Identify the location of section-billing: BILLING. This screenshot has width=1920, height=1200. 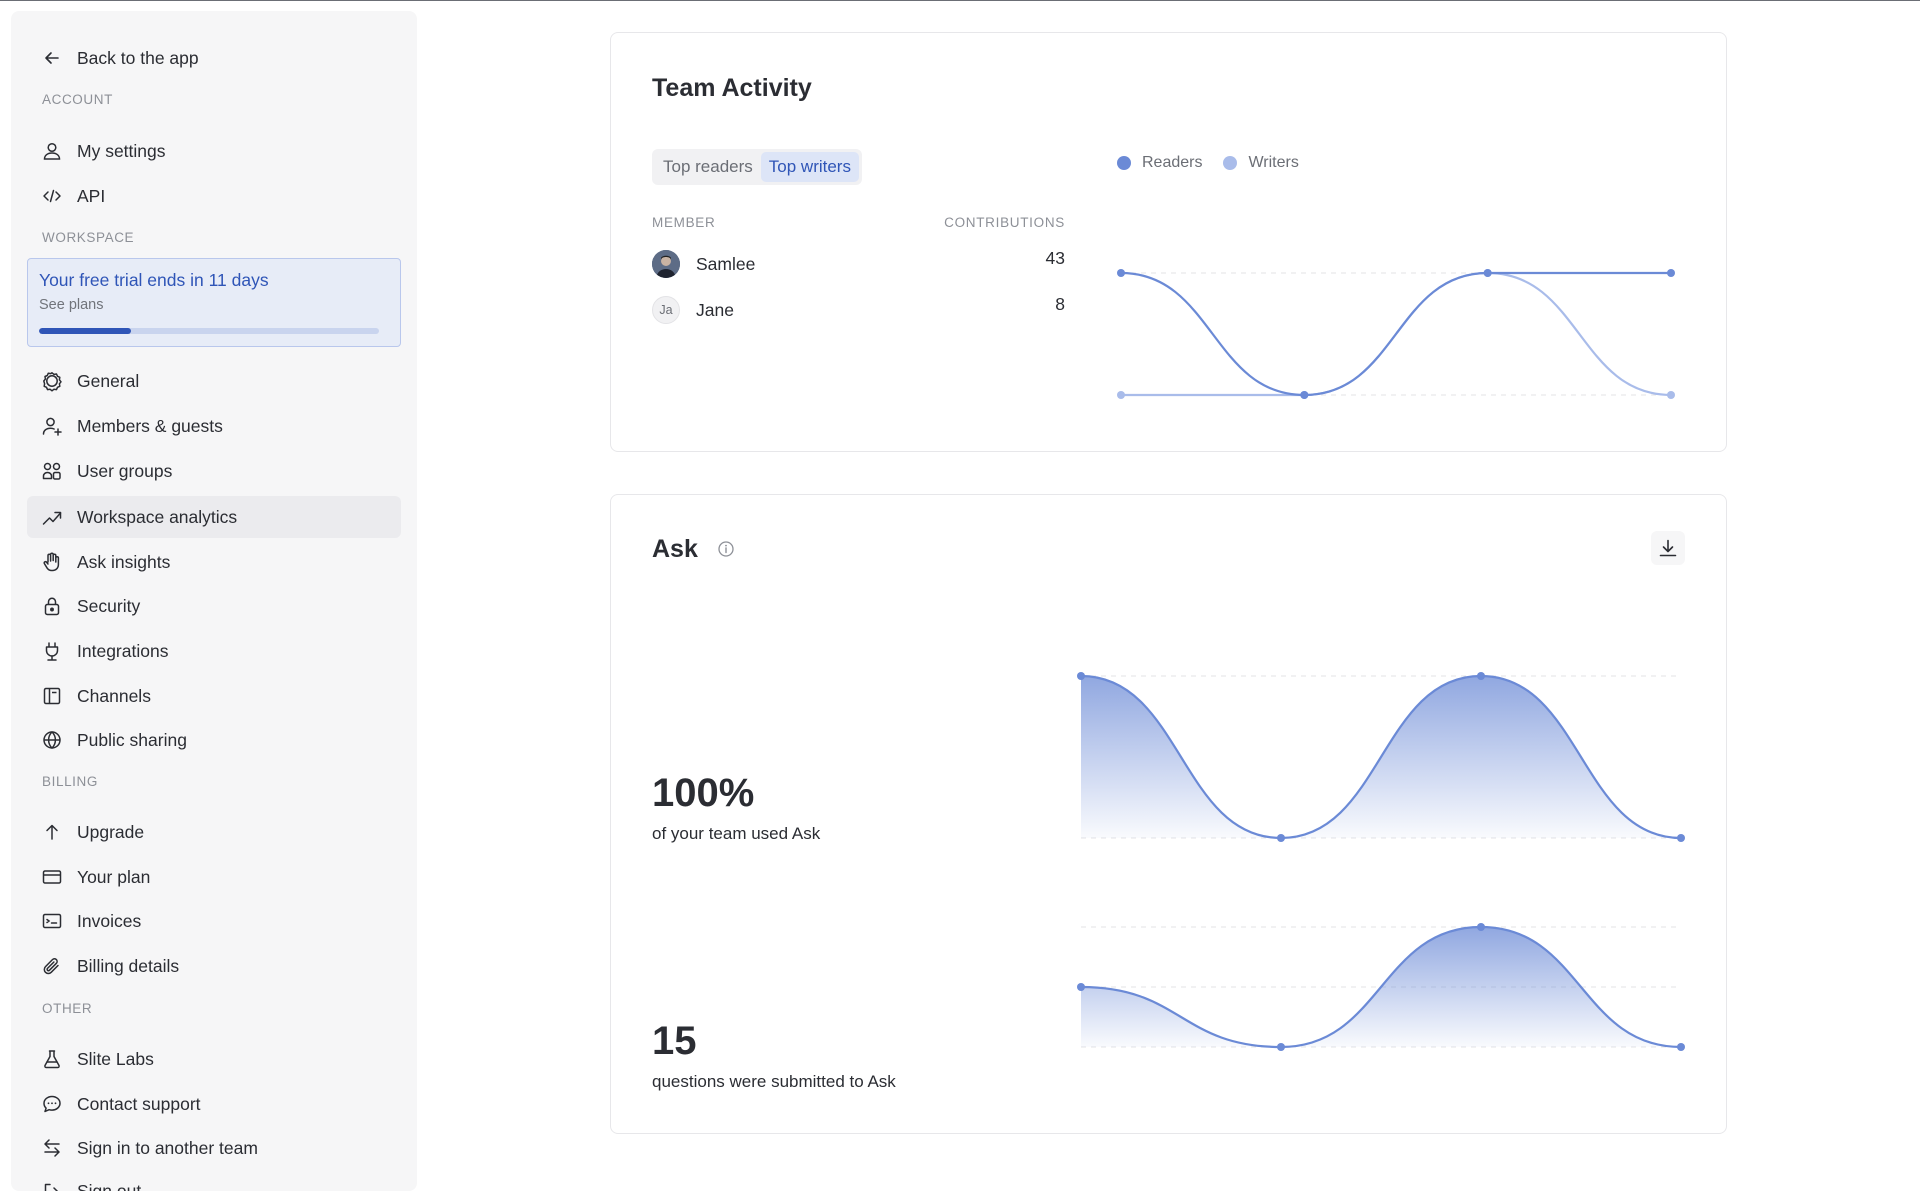
(70, 781).